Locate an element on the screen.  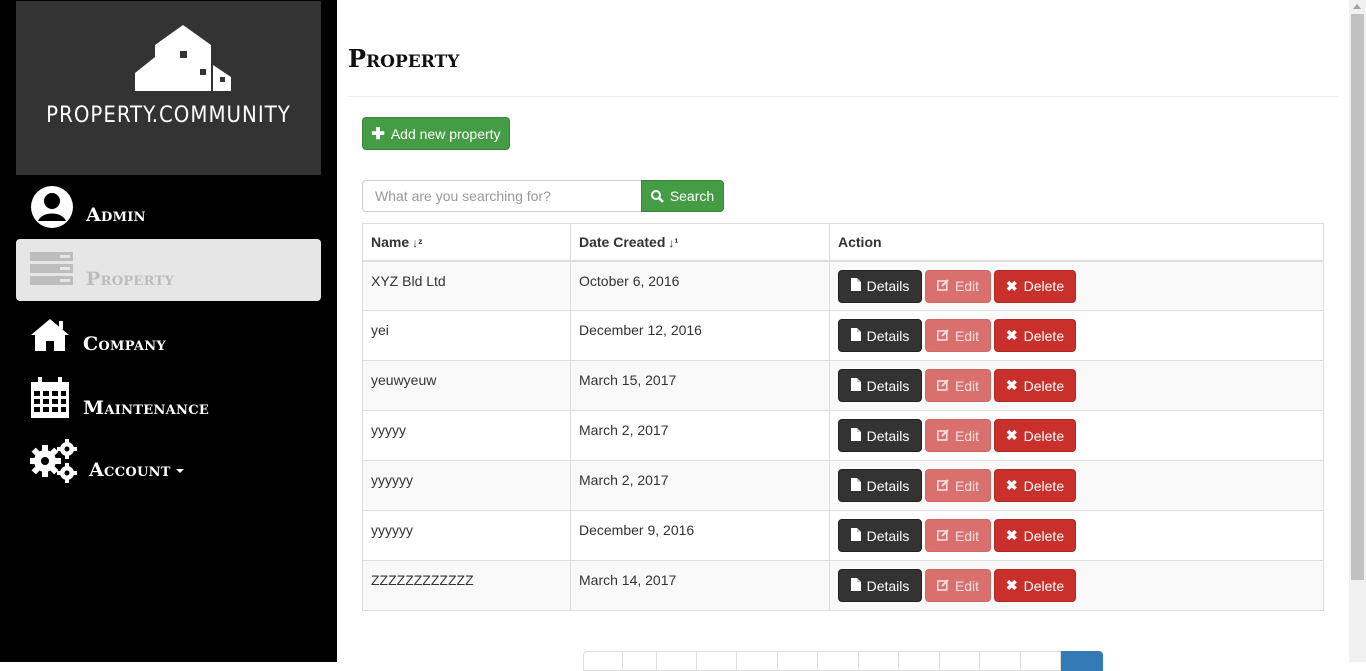
column-header-name: Name ↓ᶻ is located at coordinates (466, 242).